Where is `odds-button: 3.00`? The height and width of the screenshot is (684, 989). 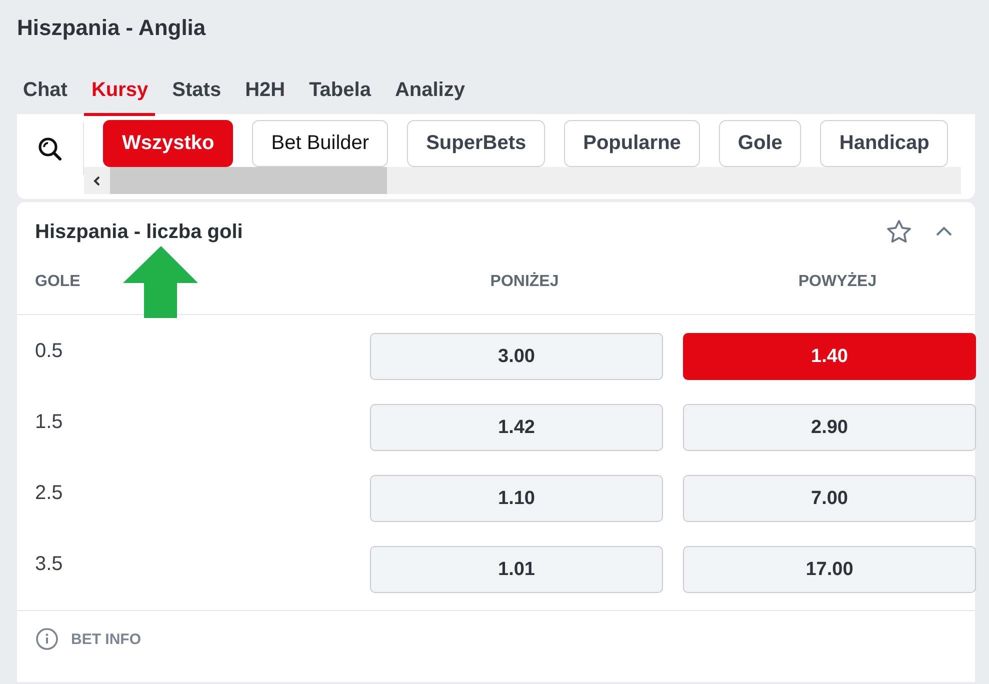 odds-button: 3.00 is located at coordinates (516, 356).